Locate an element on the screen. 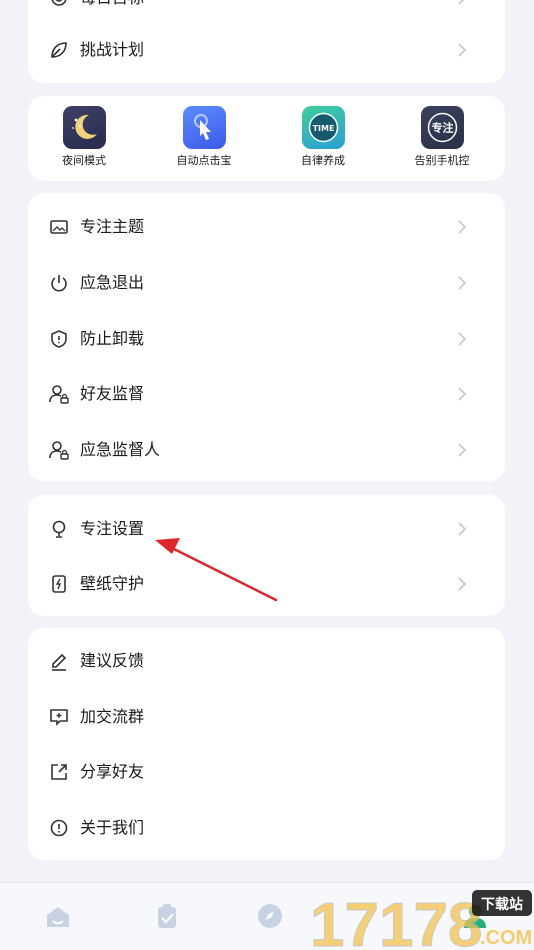 The width and height of the screenshot is (534, 950). menu-item-label: 关于我们 is located at coordinates (112, 827).